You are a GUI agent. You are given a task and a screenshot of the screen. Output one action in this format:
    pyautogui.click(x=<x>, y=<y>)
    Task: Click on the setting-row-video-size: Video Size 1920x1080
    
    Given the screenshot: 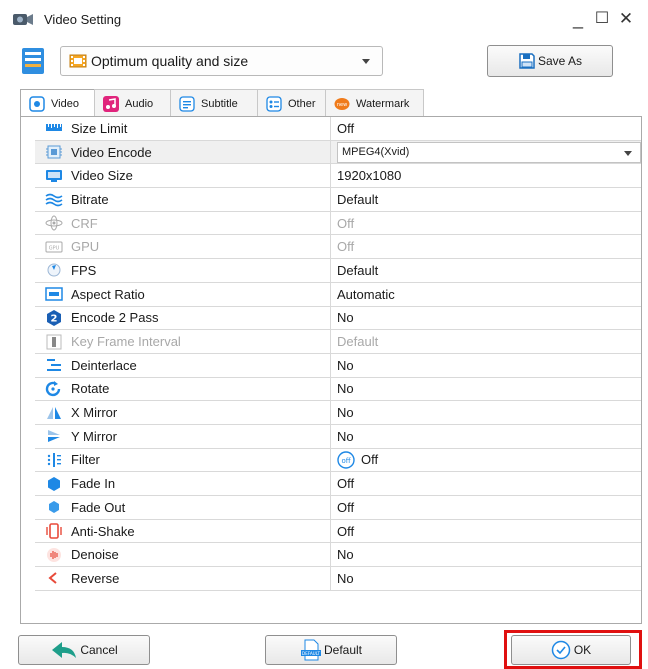 What is the action you would take?
    pyautogui.click(x=338, y=176)
    